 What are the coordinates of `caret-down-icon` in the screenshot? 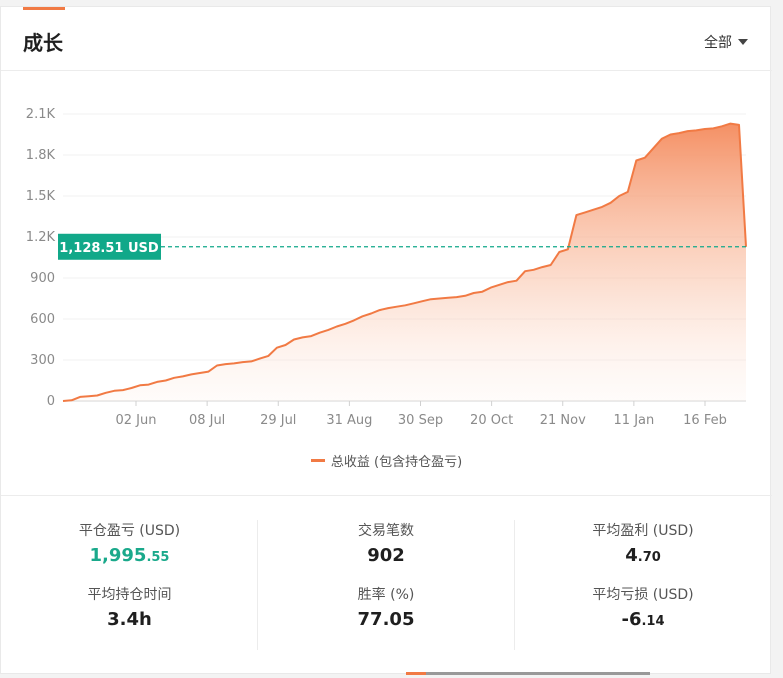 It's located at (743, 42).